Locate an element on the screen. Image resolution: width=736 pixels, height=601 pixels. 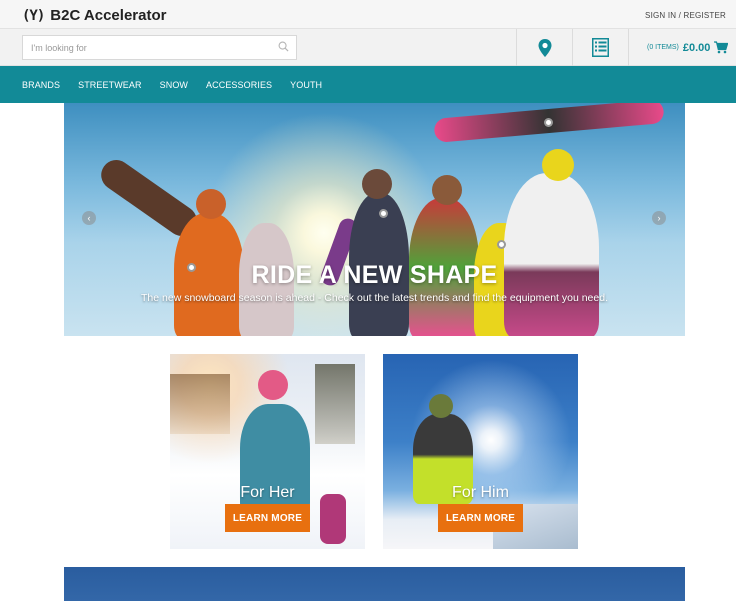
search-box is located at coordinates (159, 47).